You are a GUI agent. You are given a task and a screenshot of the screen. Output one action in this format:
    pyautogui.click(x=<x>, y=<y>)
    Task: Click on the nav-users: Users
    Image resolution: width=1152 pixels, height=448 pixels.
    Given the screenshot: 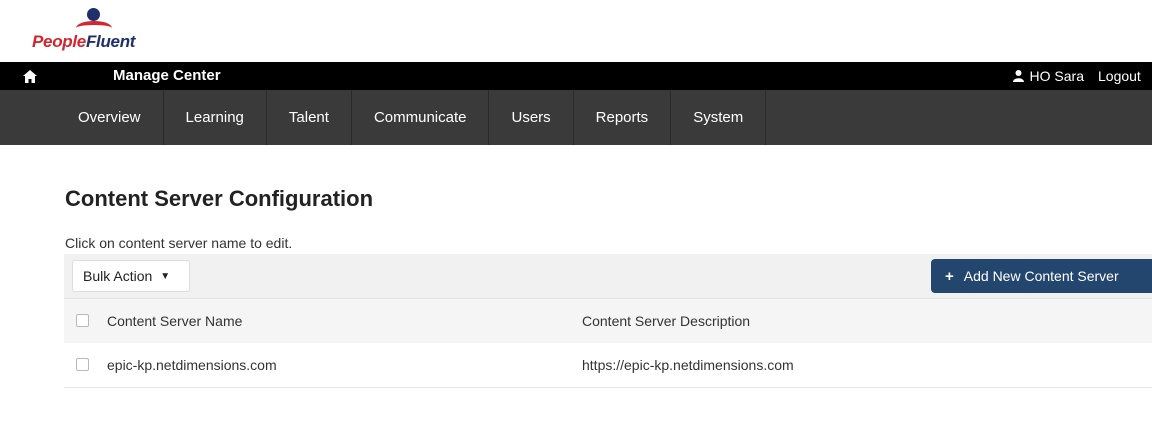 What is the action you would take?
    pyautogui.click(x=531, y=117)
    